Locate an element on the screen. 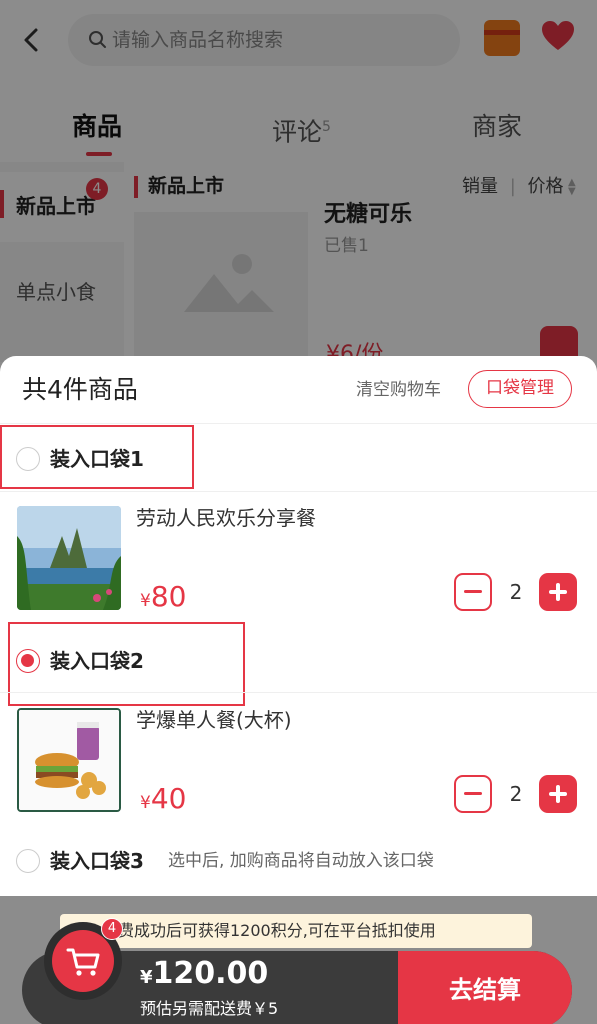 This screenshot has width=597, height=1024. item-name: 学爆单人餐(大杯) is located at coordinates (214, 720).